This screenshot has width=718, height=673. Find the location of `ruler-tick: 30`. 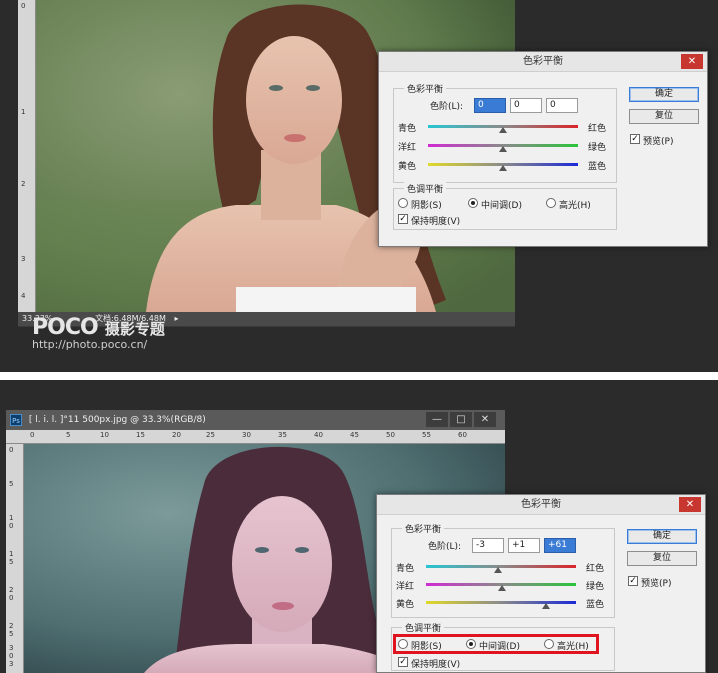

ruler-tick: 30 is located at coordinates (246, 435).